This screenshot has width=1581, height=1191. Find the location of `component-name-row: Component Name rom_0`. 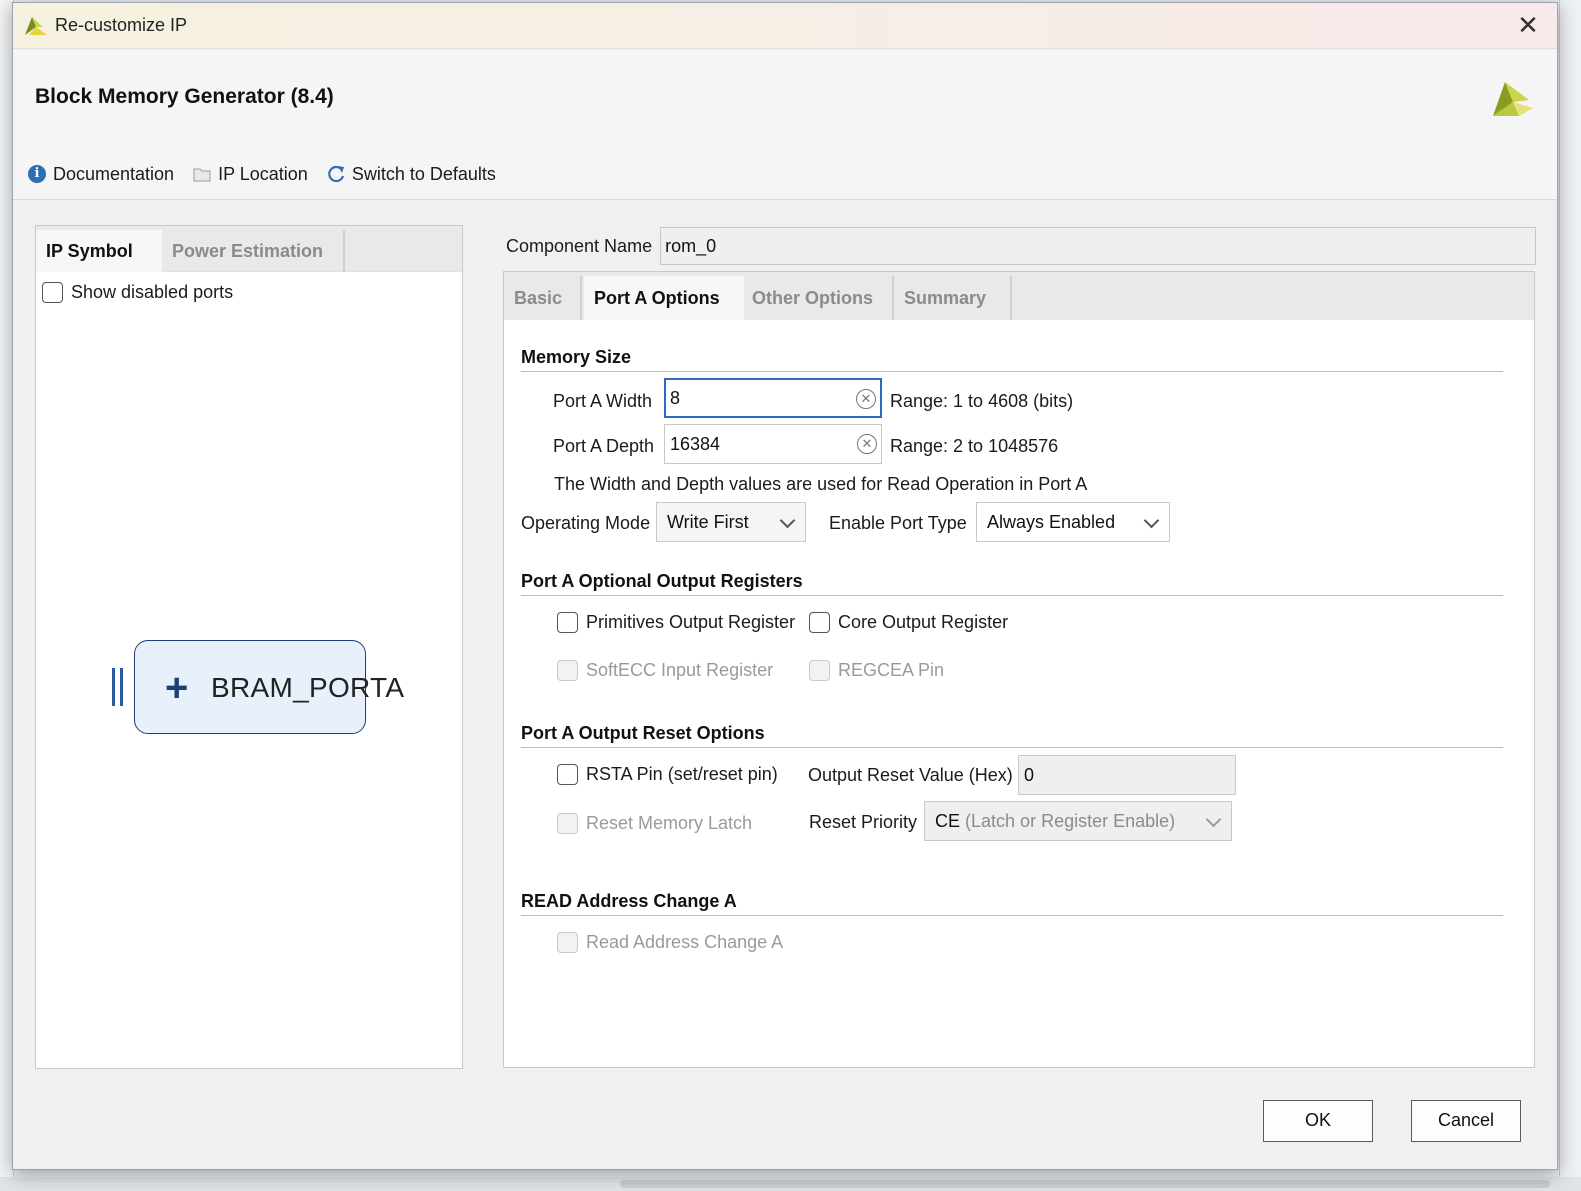

component-name-row: Component Name rom_0 is located at coordinates (1021, 246).